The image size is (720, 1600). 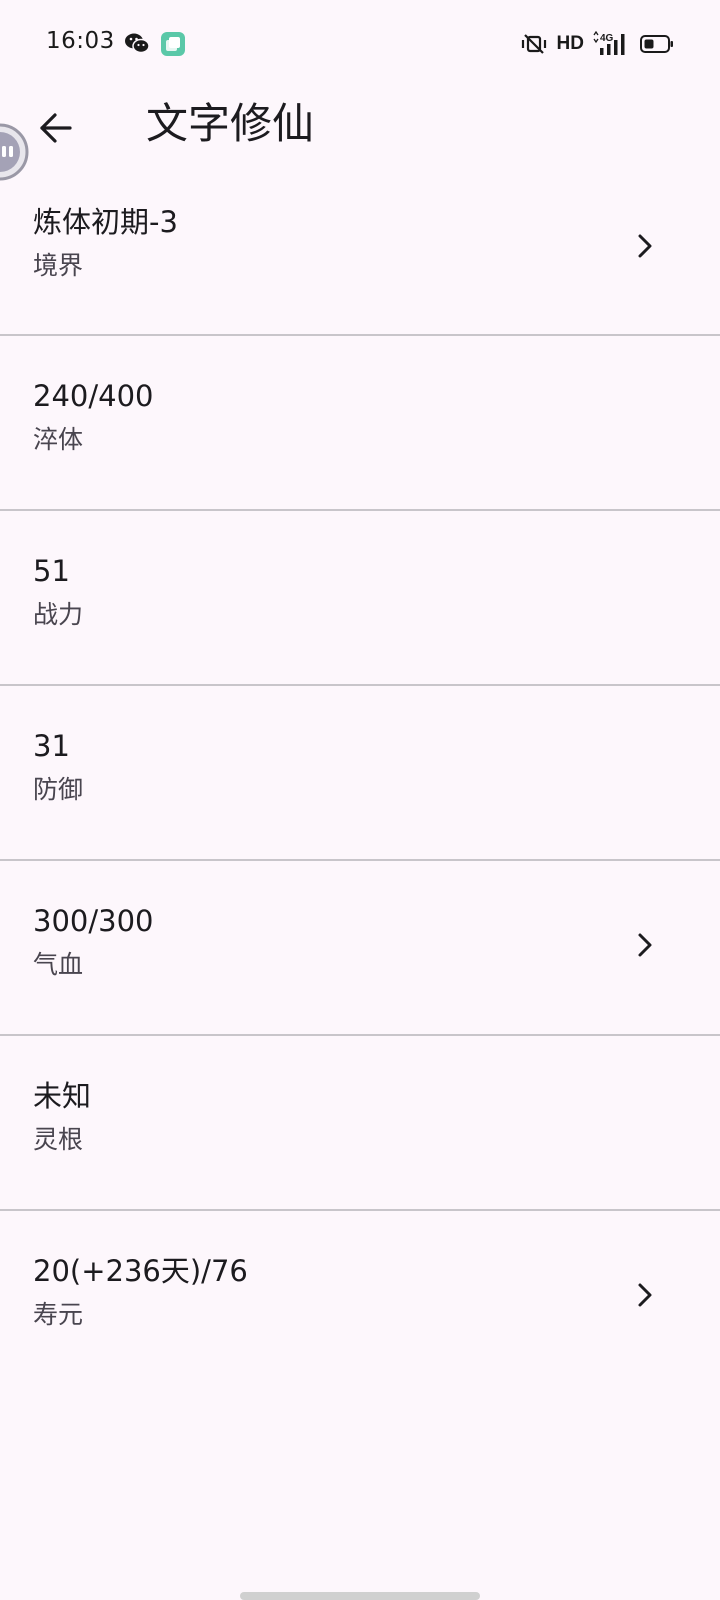 What do you see at coordinates (51, 571) in the screenshot?
I see `stat-value: 51` at bounding box center [51, 571].